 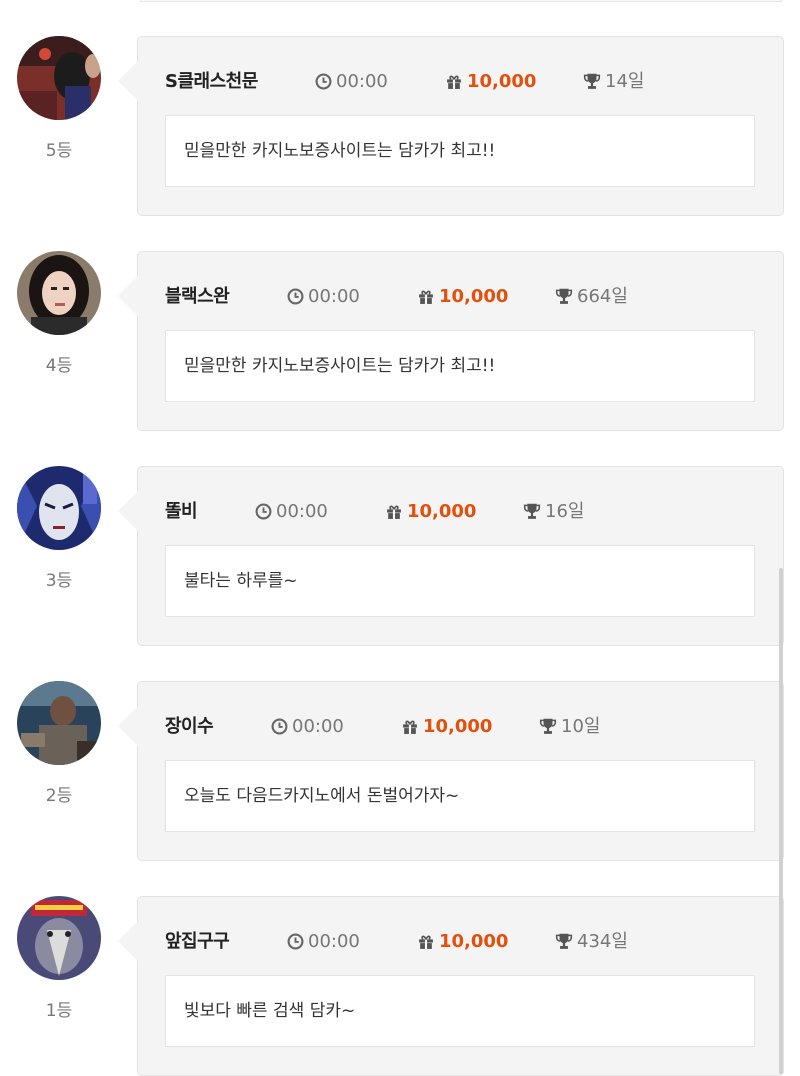 What do you see at coordinates (189, 727) in the screenshot?
I see `nickname: 장이수` at bounding box center [189, 727].